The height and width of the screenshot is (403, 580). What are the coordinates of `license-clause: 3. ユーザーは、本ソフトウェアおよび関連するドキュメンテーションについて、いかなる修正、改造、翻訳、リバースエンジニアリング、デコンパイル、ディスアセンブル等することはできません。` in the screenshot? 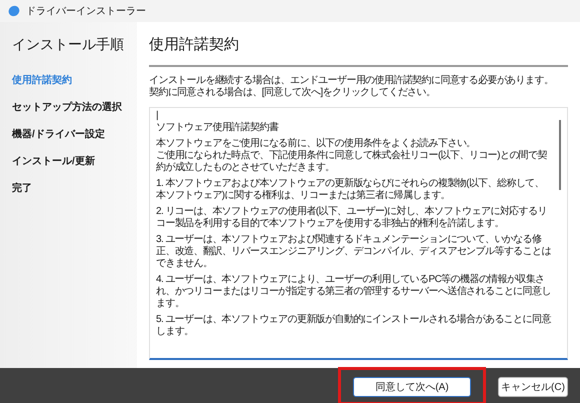 It's located at (353, 252).